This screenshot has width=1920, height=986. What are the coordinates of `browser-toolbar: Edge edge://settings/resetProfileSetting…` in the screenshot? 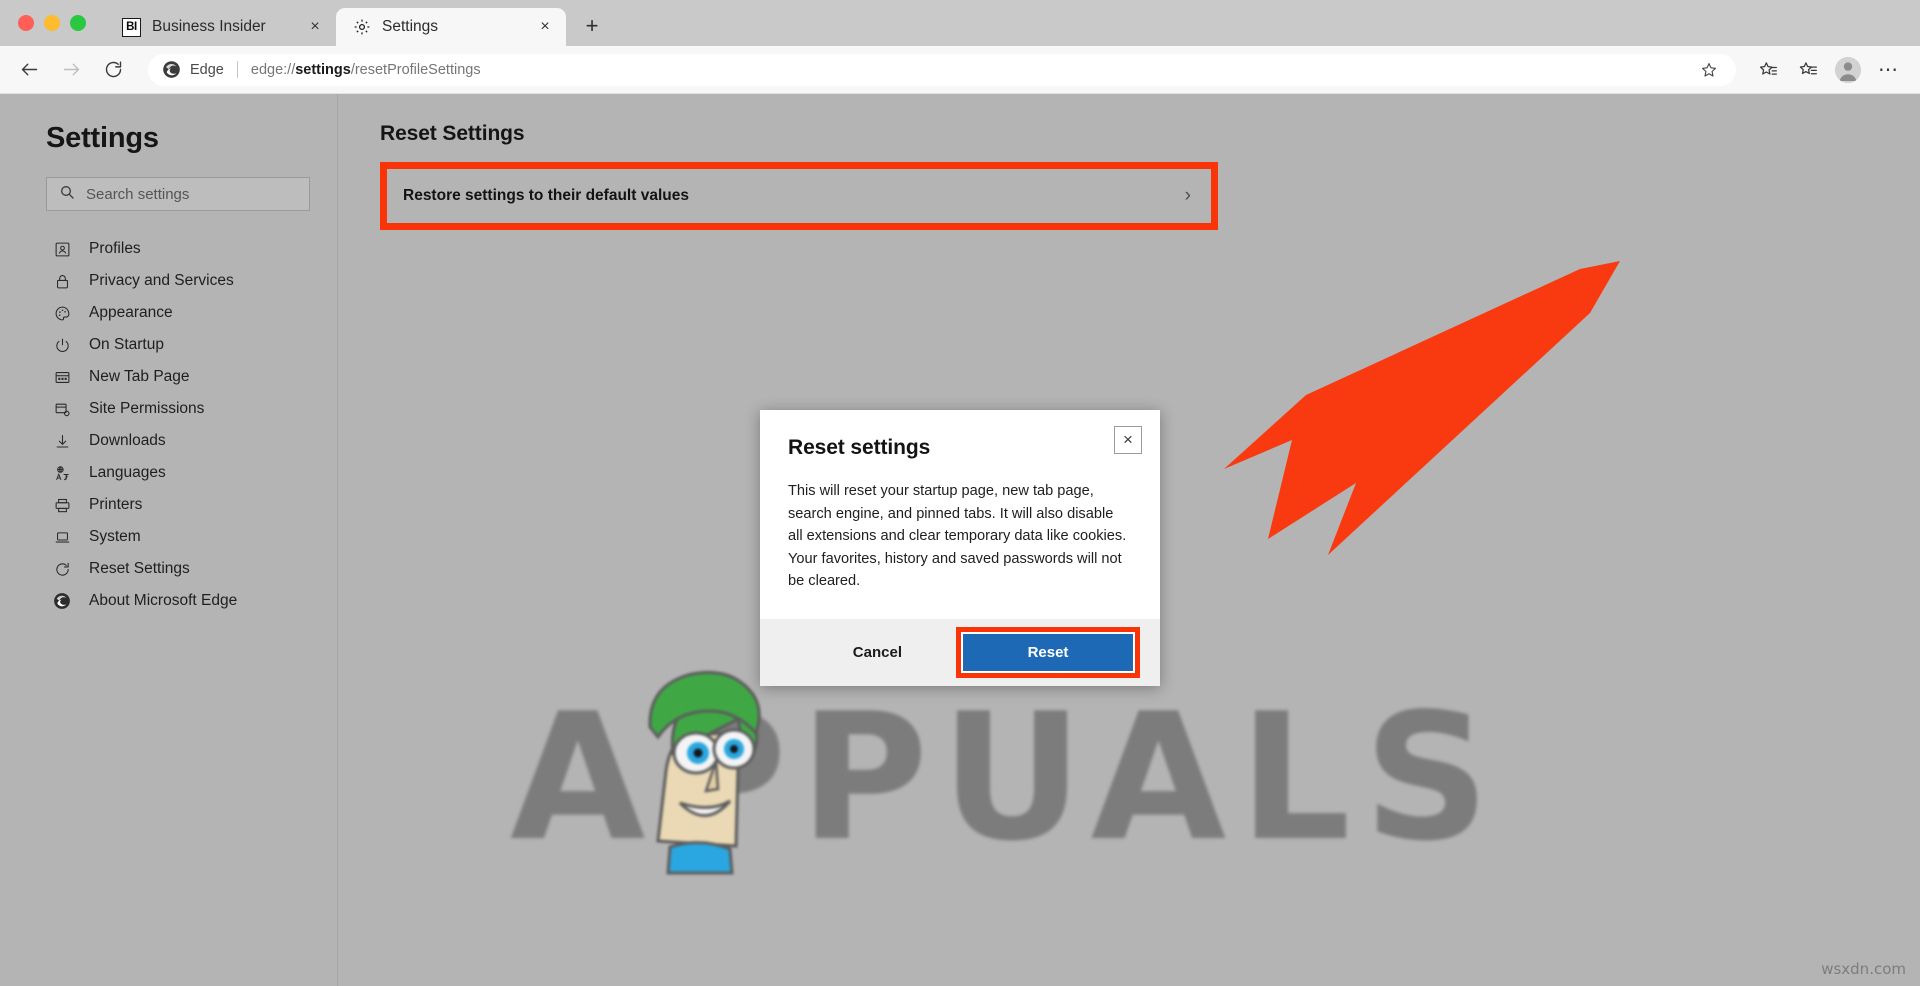 It's located at (960, 70).